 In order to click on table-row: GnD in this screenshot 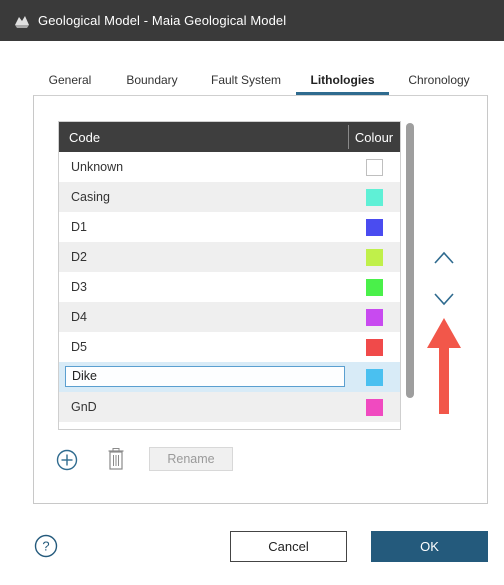, I will do `click(229, 407)`.